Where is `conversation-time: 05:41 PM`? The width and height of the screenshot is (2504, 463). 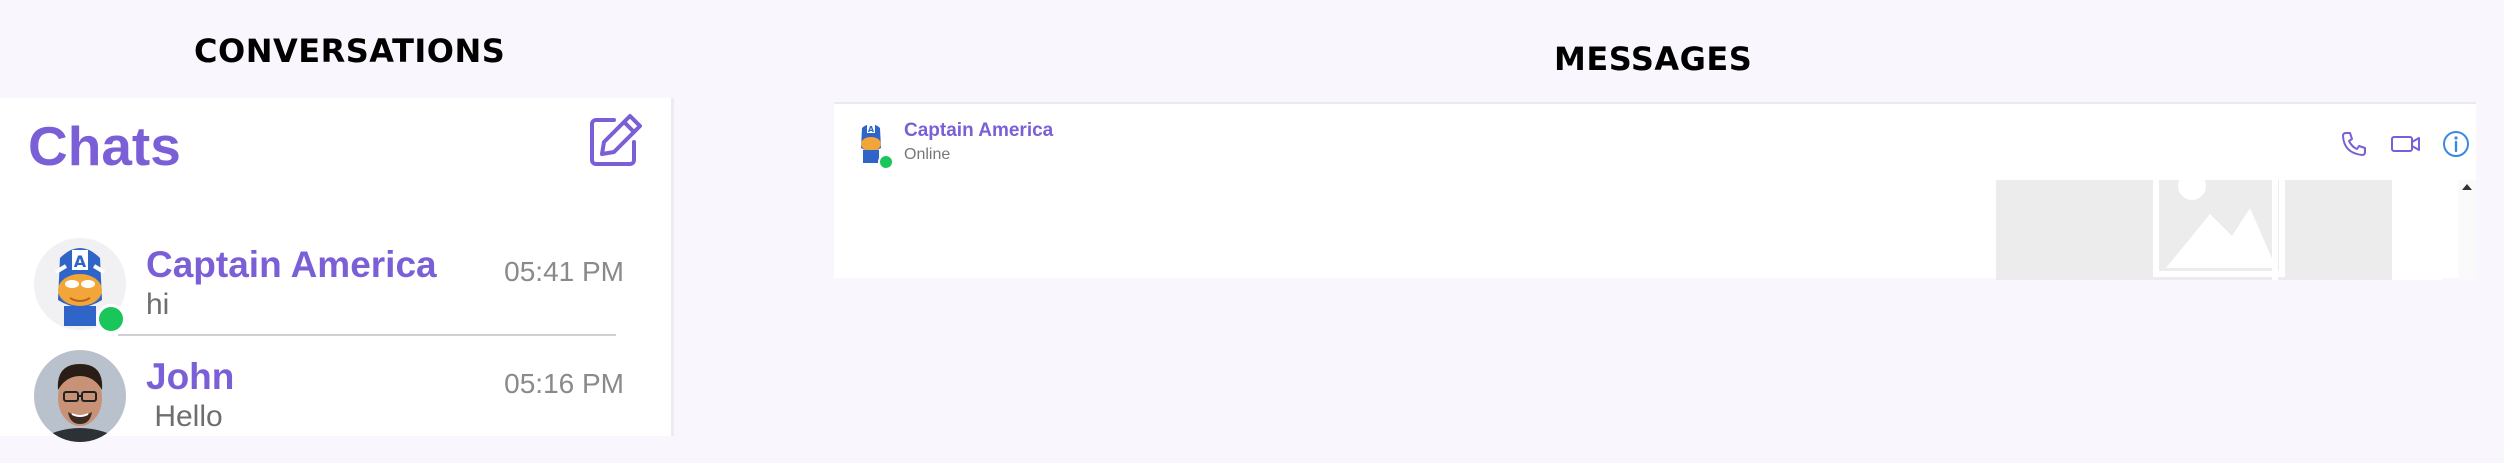 conversation-time: 05:41 PM is located at coordinates (564, 271).